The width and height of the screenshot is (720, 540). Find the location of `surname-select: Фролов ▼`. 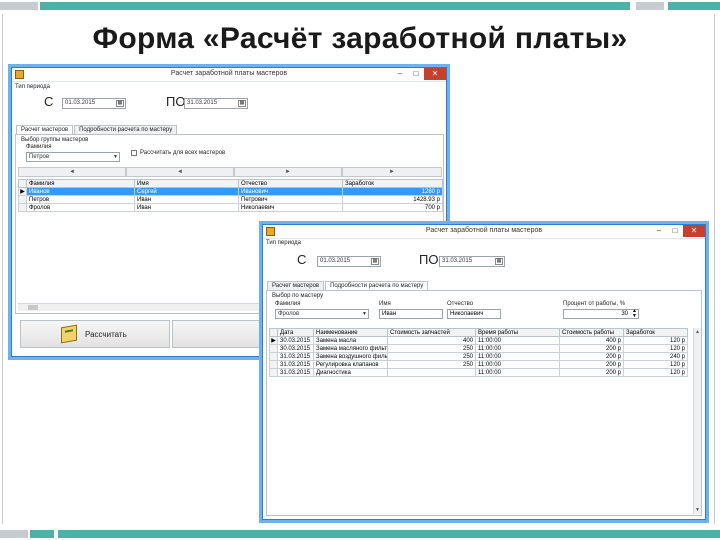

surname-select: Фролов ▼ is located at coordinates (322, 314).